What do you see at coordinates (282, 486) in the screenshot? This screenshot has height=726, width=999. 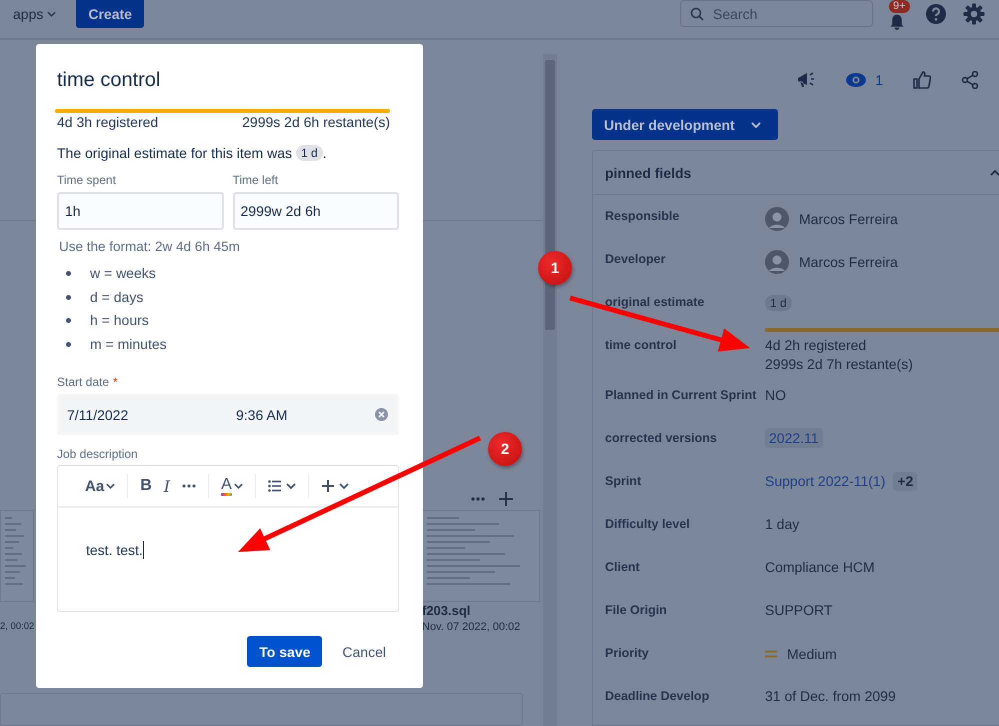 I see `list-icon` at bounding box center [282, 486].